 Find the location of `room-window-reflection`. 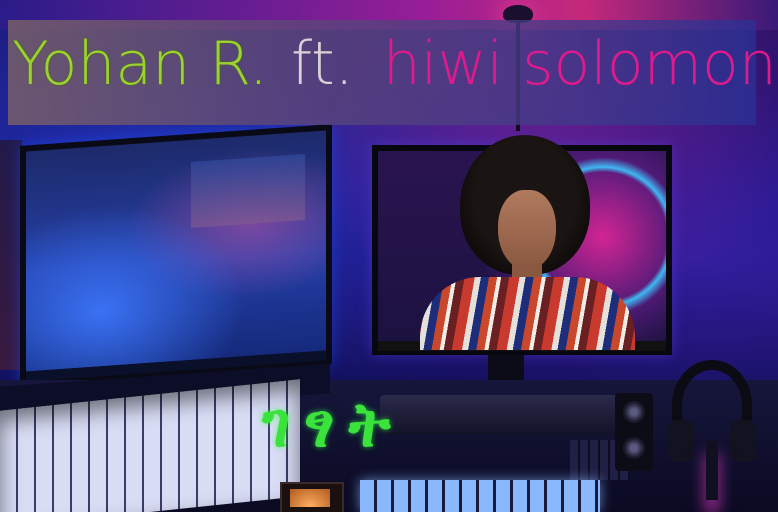

room-window-reflection is located at coordinates (248, 190).